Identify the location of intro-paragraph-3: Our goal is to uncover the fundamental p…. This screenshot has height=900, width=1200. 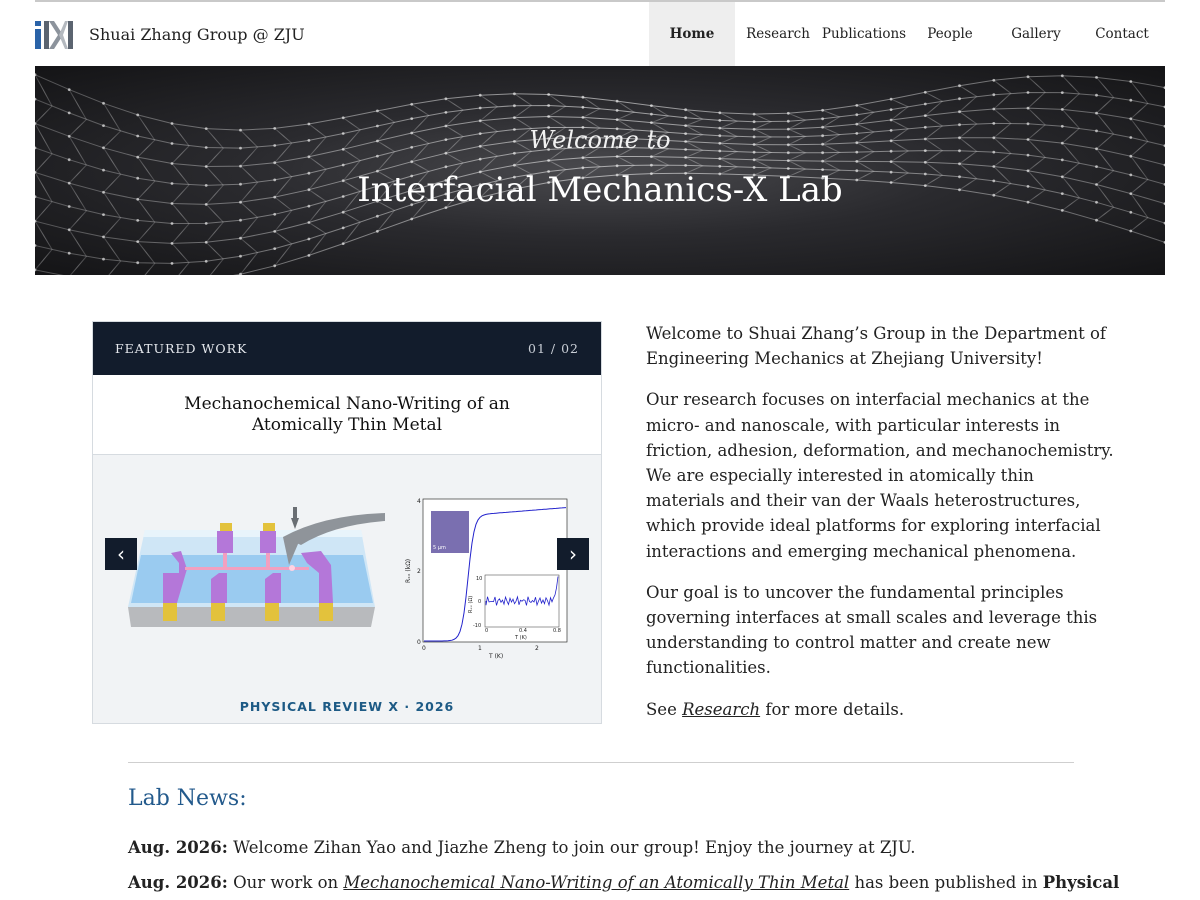
(872, 630).